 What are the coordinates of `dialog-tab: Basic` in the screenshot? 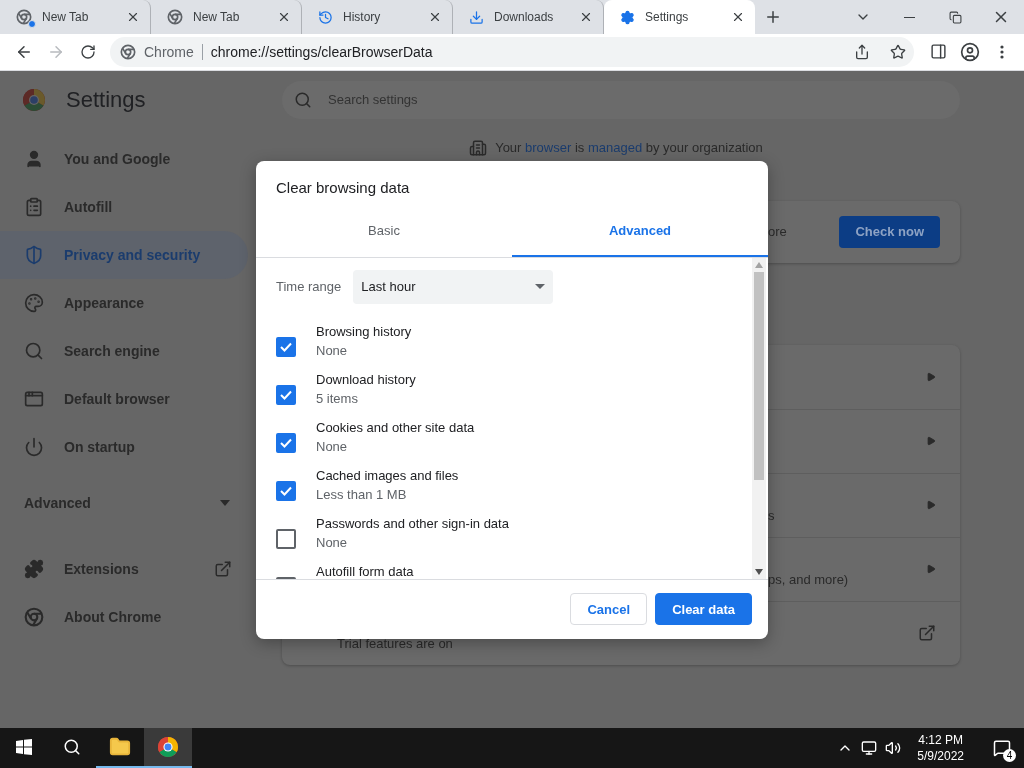 It's located at (384, 235).